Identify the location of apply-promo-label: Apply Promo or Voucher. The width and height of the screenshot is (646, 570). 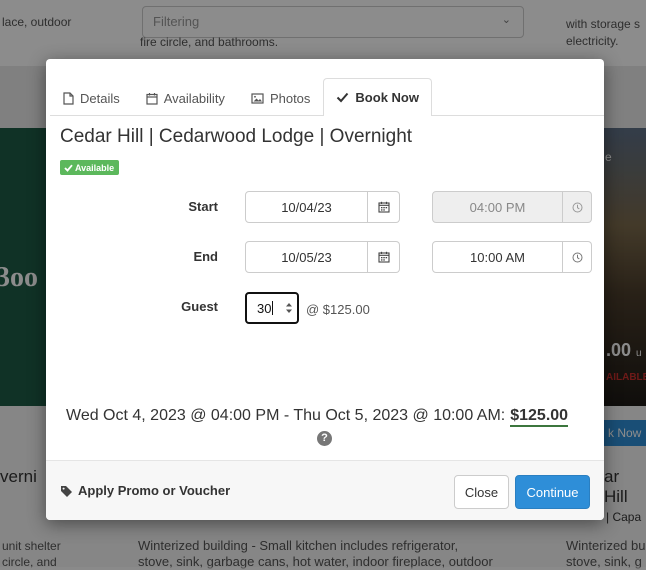
(154, 490).